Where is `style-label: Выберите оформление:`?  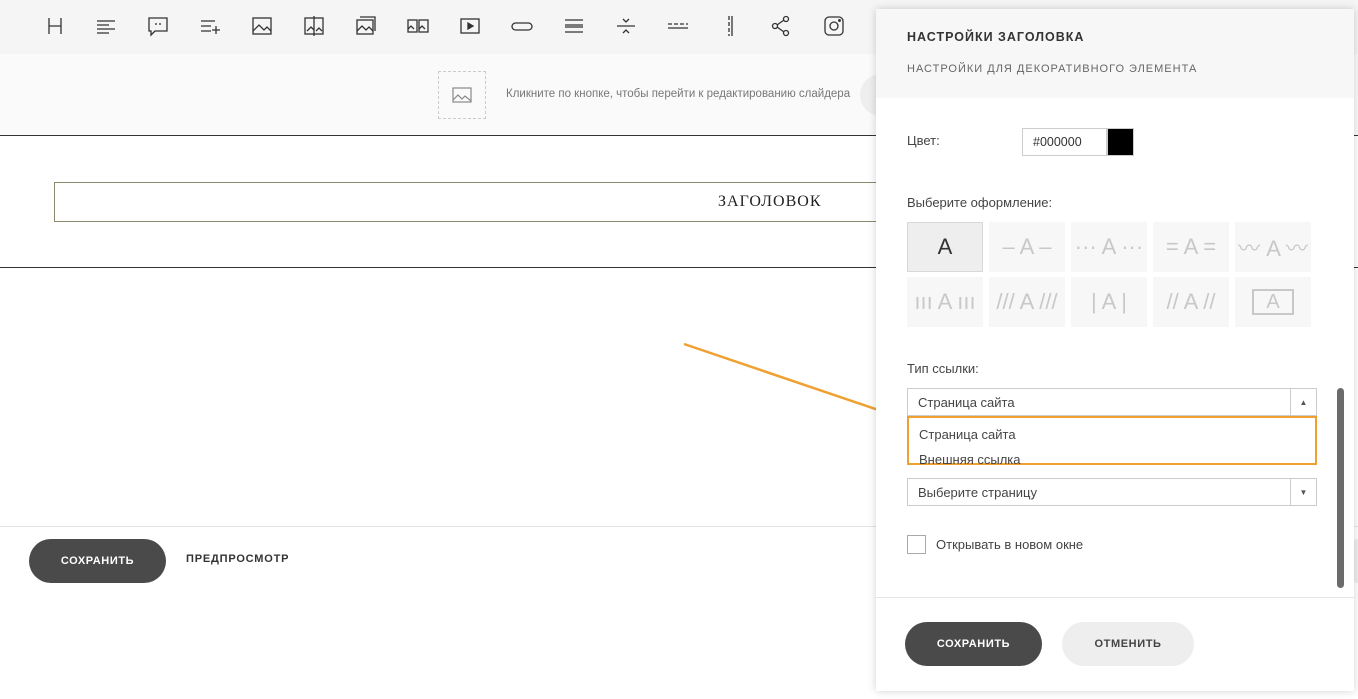
style-label: Выберите оформление: is located at coordinates (980, 202).